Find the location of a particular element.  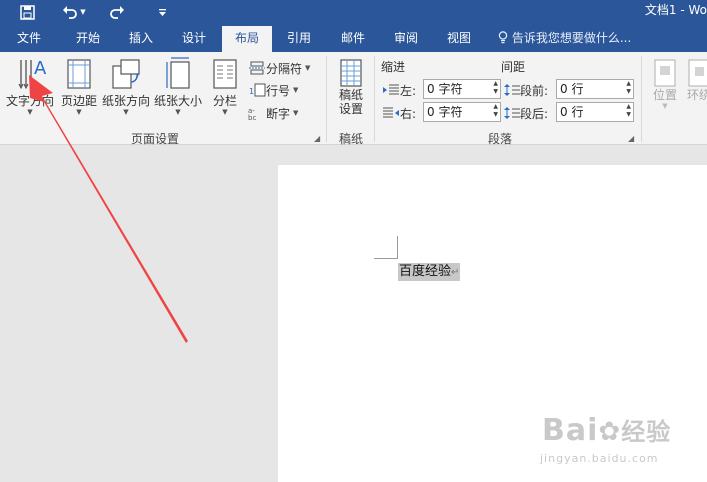

paw-icon: ✿ is located at coordinates (610, 432).